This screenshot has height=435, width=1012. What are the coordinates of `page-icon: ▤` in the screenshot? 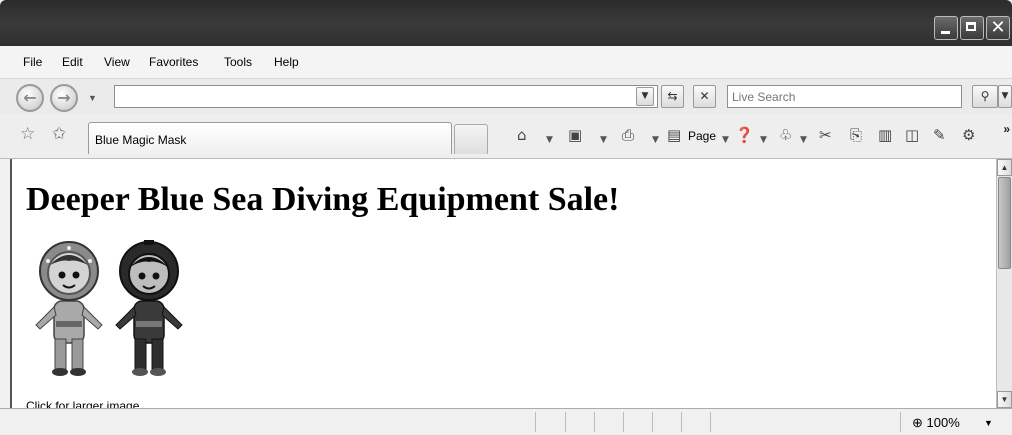 It's located at (674, 135).